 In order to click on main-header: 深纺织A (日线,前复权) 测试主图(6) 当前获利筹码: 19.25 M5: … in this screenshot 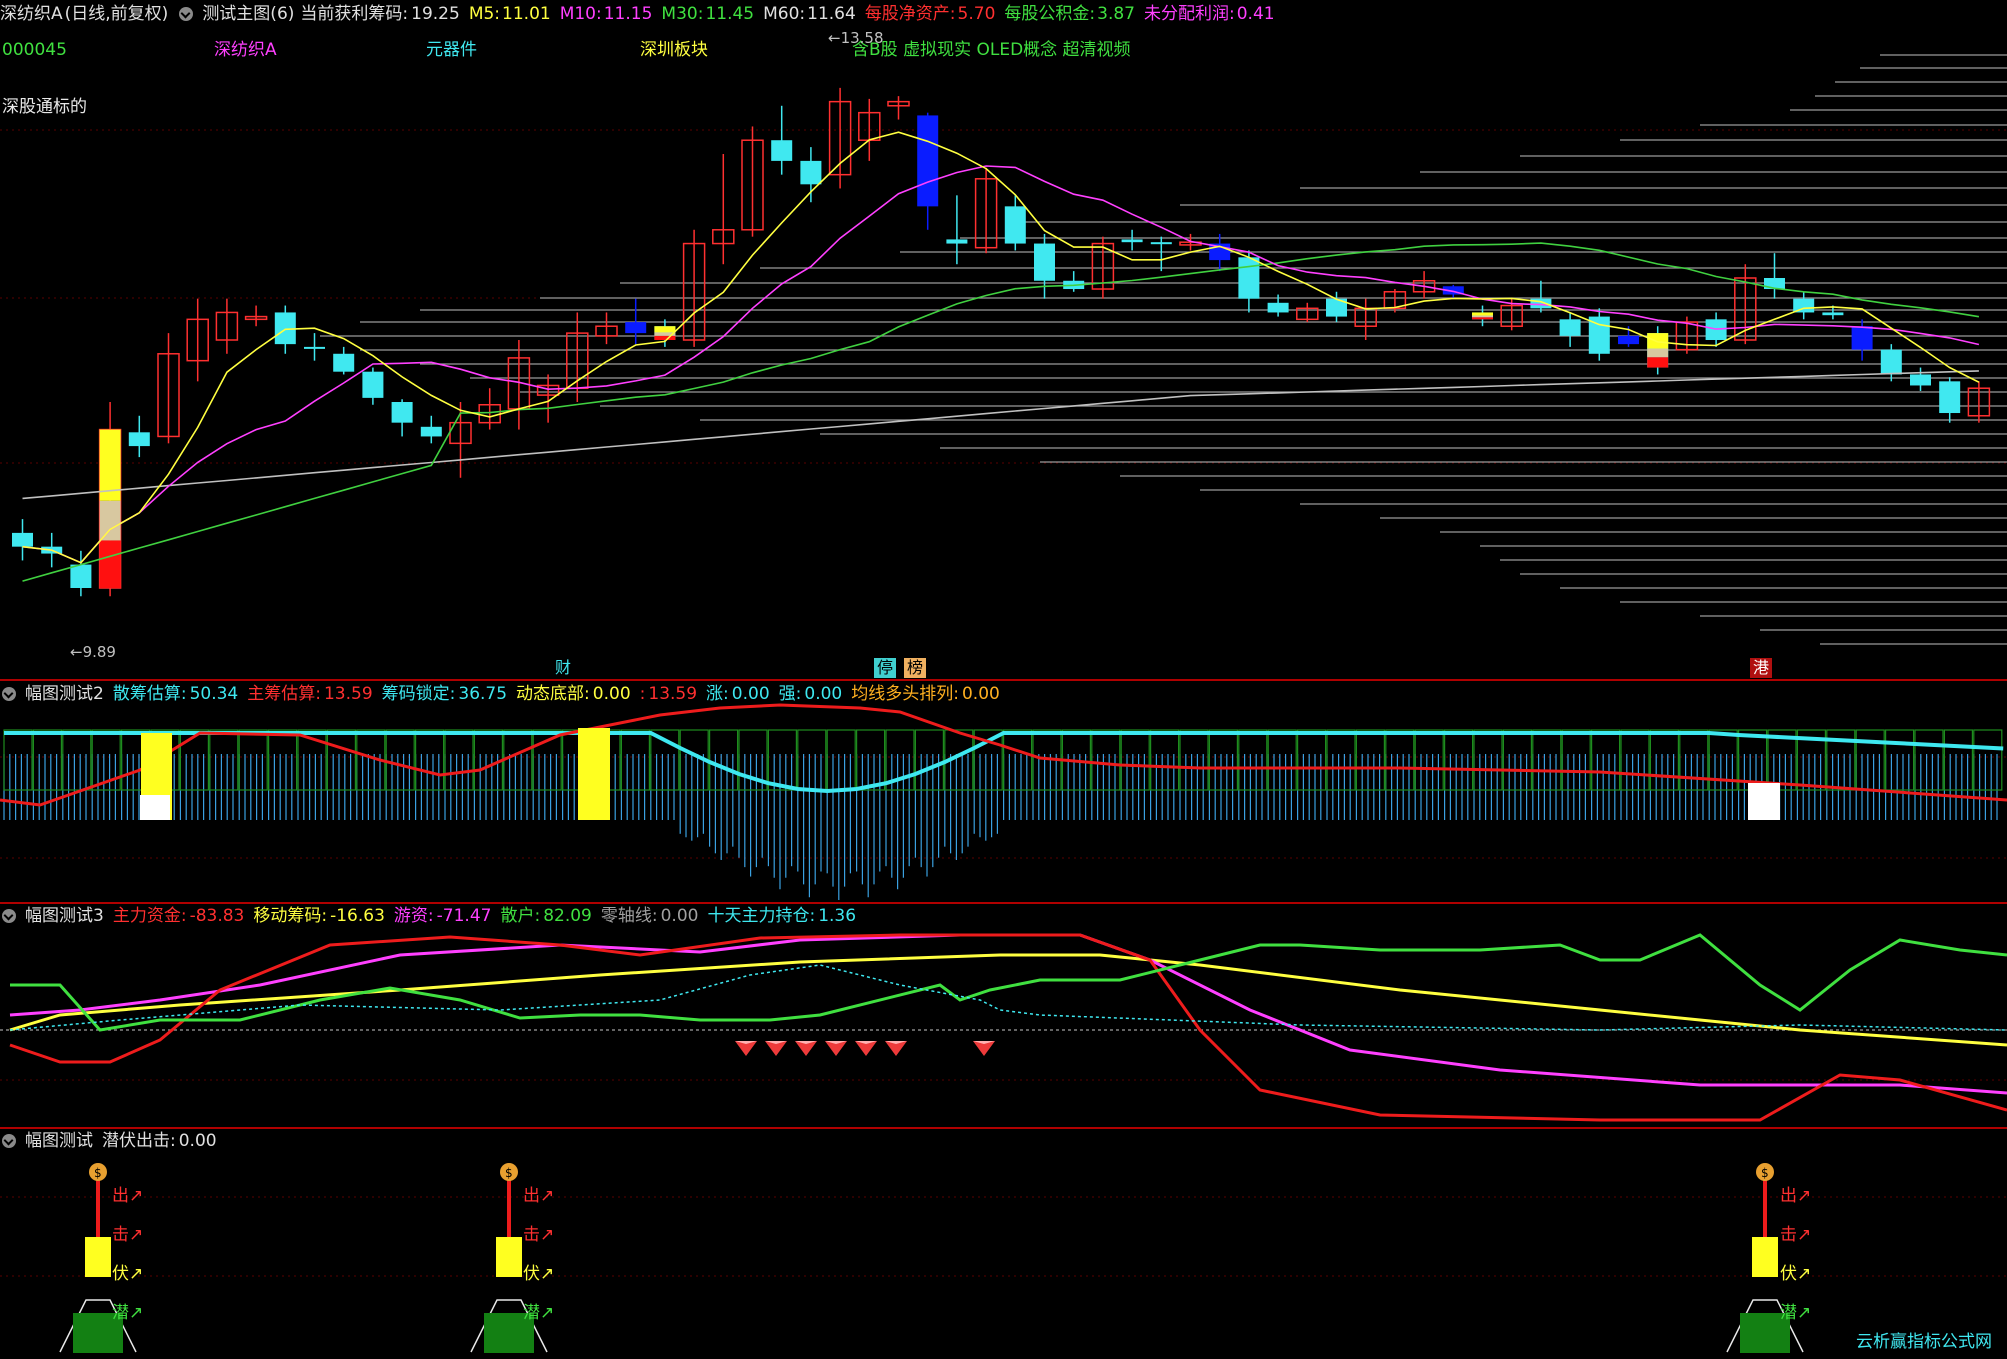, I will do `click(642, 14)`.